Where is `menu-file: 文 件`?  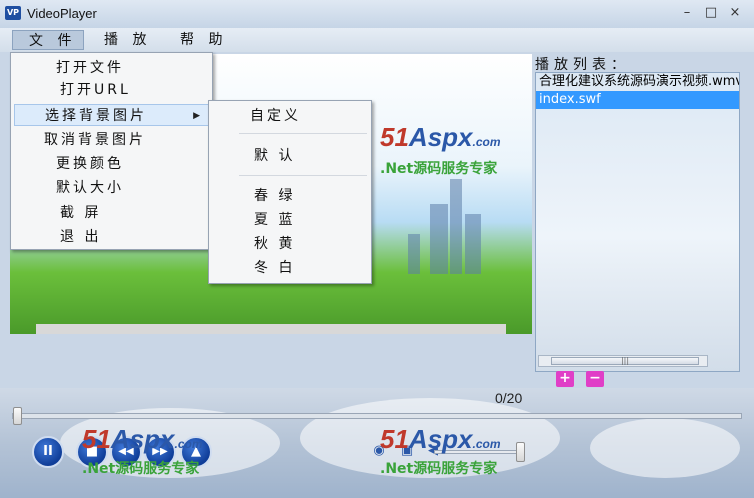
menu-file: 文 件 is located at coordinates (48, 40).